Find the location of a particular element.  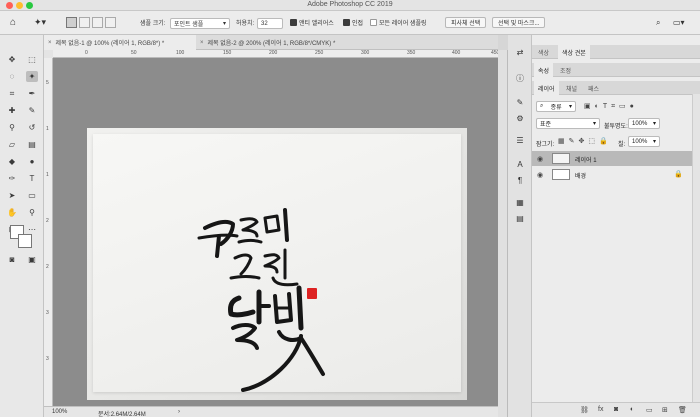

tab-document-2: × 제목 없음-2 @ 200% (레이어 1, RGB/8*/CMYK) * is located at coordinates (291, 42).